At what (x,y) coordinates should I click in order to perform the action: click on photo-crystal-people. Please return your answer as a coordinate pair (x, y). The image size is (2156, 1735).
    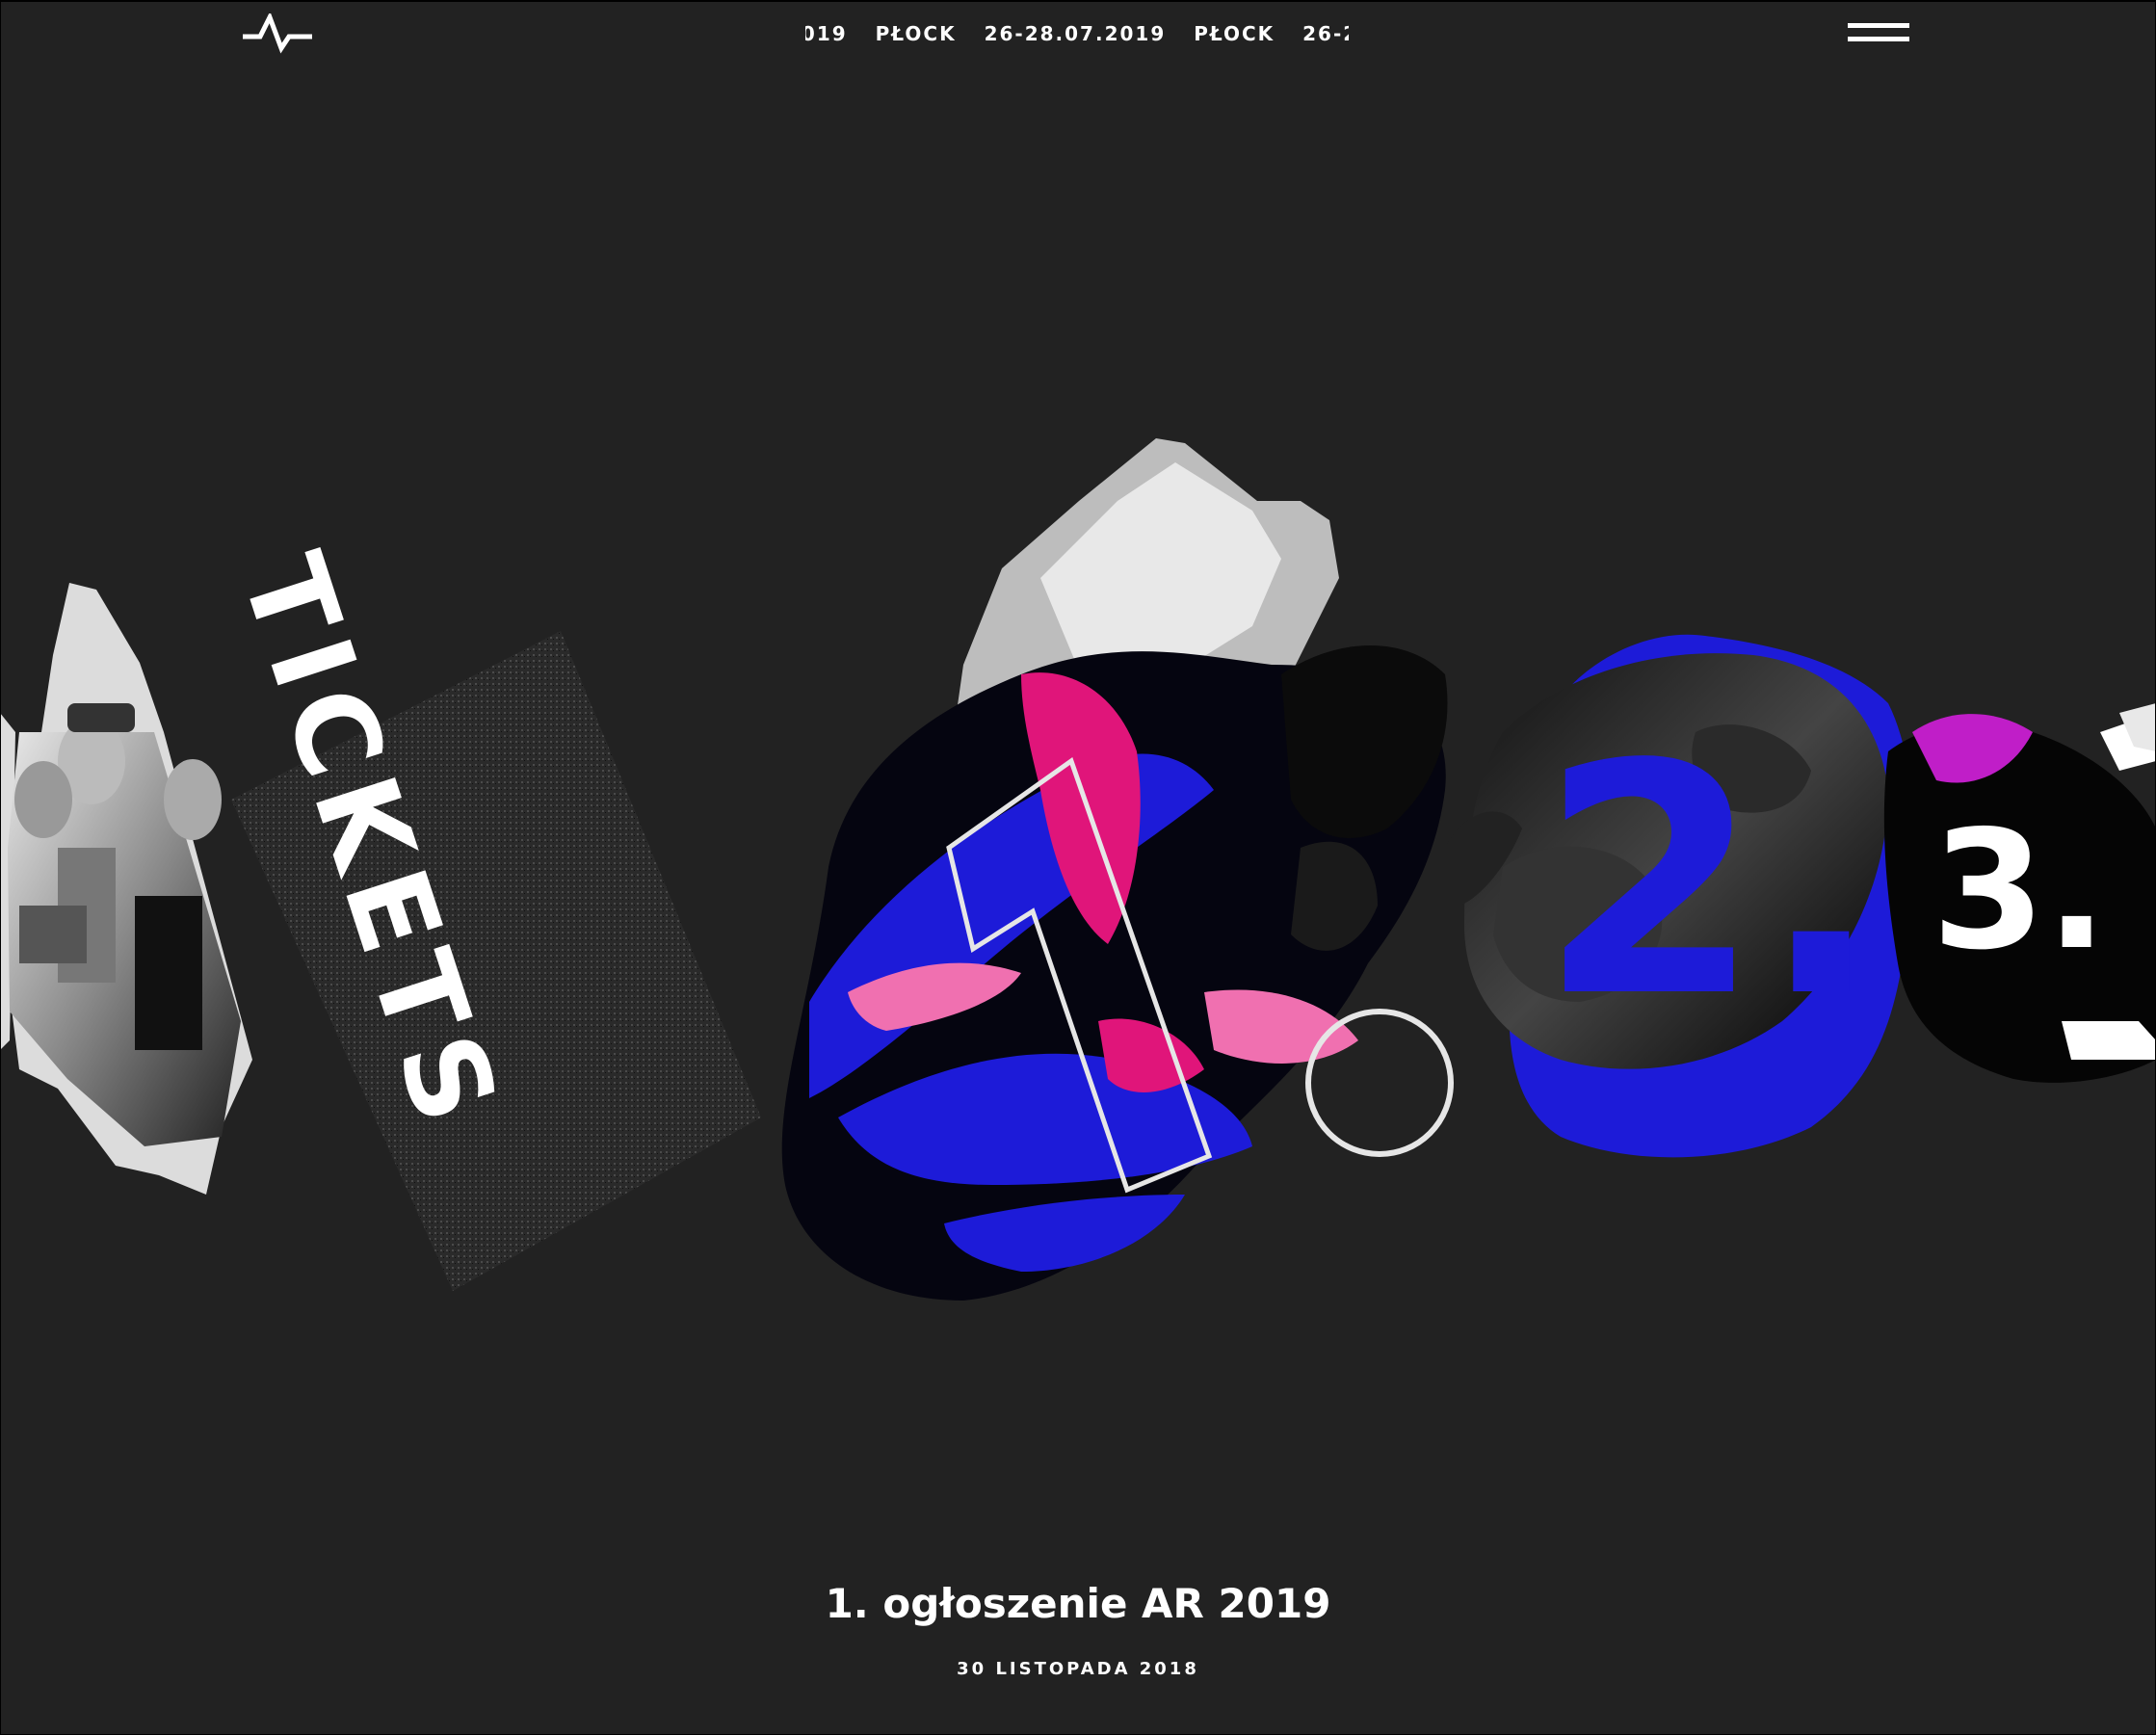
    Looking at the image, I should click on (129, 889).